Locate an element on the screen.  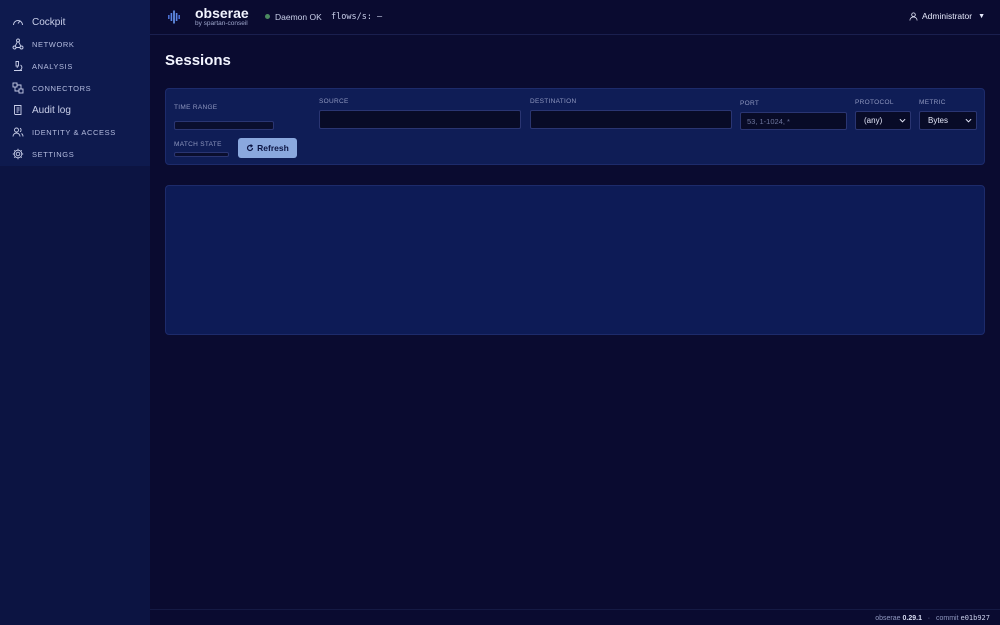
caret-down-icon: ▼ is located at coordinates (981, 16).